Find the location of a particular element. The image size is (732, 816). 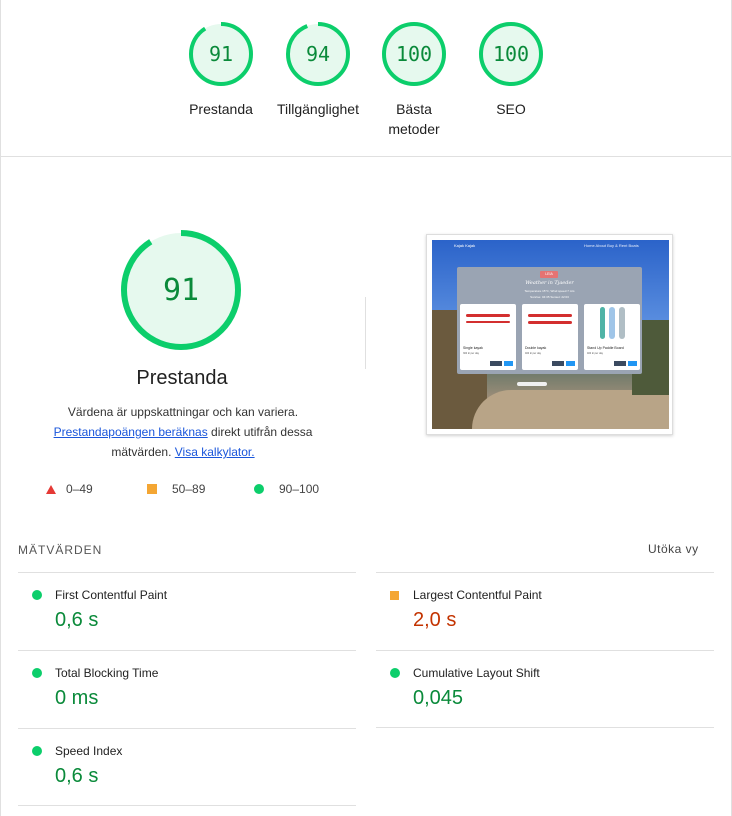

screenshot-product-name: Double kayak is located at coordinates (536, 348).